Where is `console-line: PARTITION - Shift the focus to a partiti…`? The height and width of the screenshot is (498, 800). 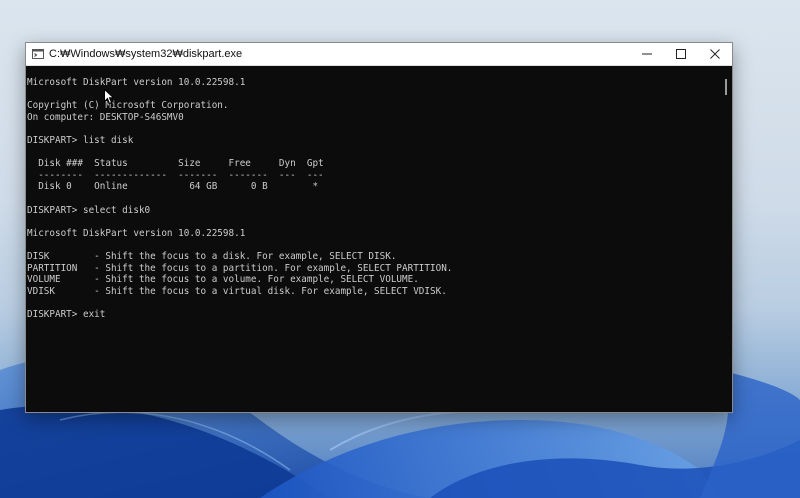
console-line: PARTITION - Shift the focus to a partiti… is located at coordinates (240, 268).